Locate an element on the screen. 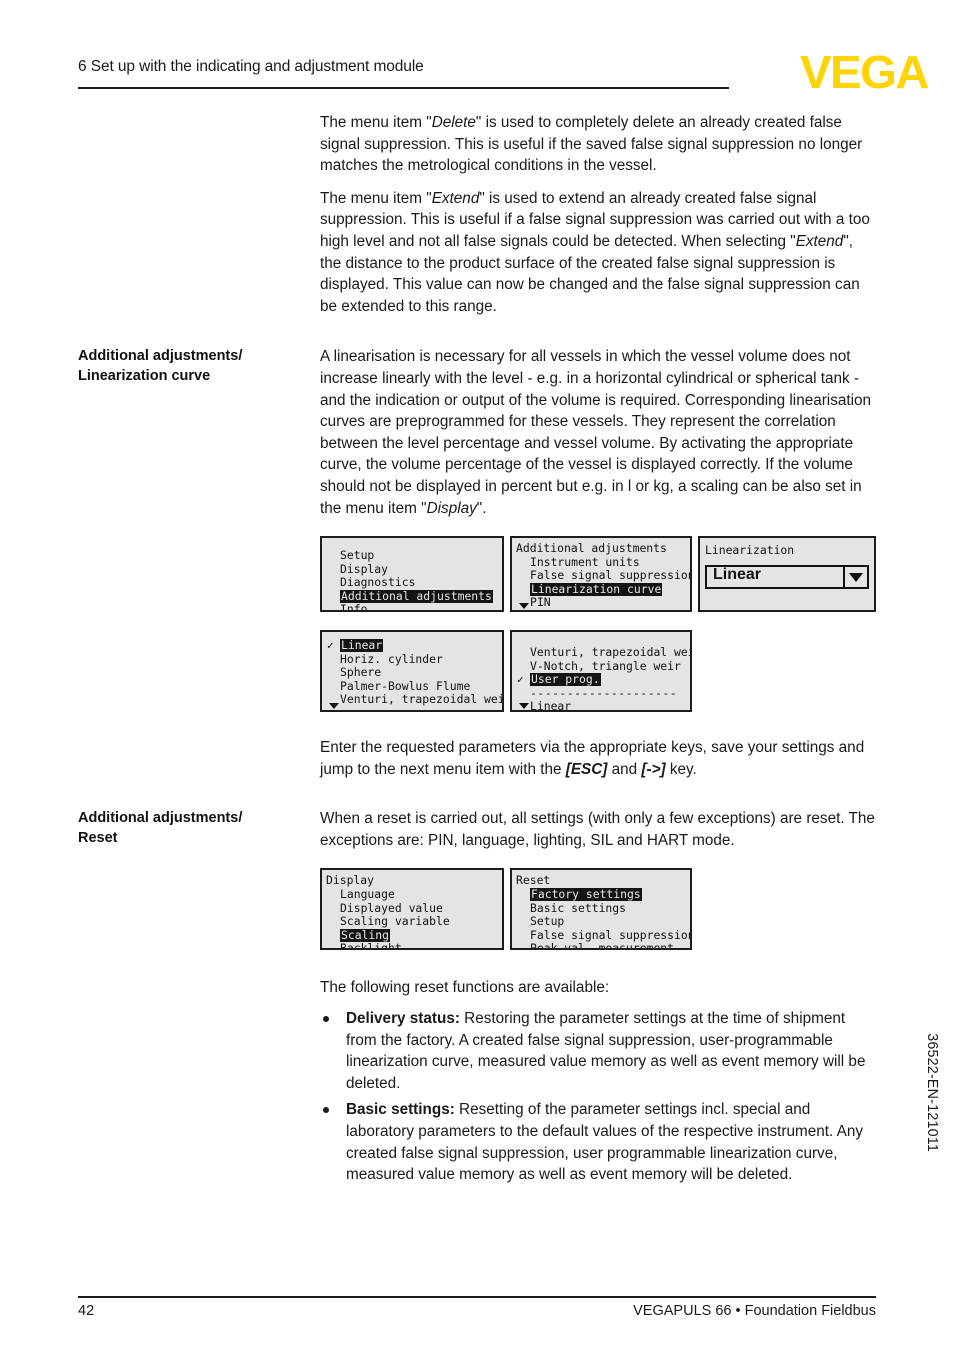 The height and width of the screenshot is (1354, 954). lcd-item-scaling: Scaling is located at coordinates (412, 935).